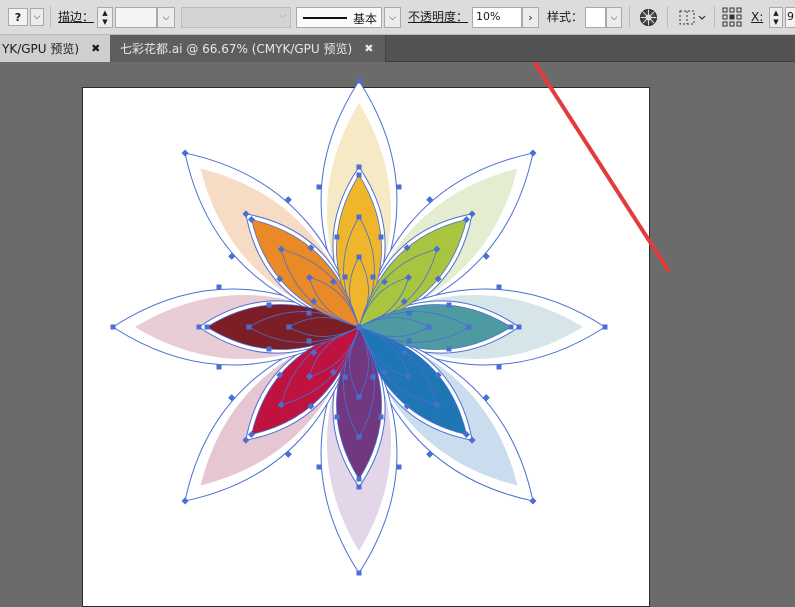 The width and height of the screenshot is (795, 607). I want to click on fill-swatch: ?, so click(18, 17).